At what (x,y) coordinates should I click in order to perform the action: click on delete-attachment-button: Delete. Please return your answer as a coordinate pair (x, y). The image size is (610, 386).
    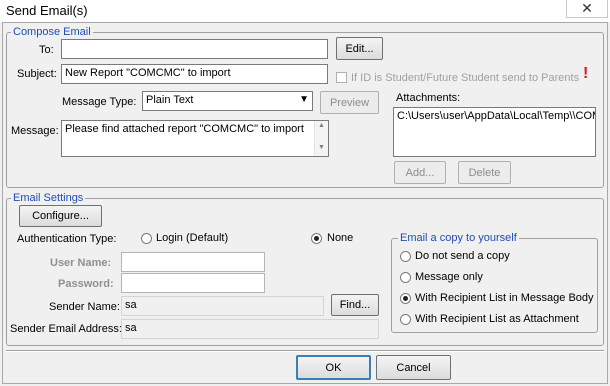
    Looking at the image, I should click on (484, 172).